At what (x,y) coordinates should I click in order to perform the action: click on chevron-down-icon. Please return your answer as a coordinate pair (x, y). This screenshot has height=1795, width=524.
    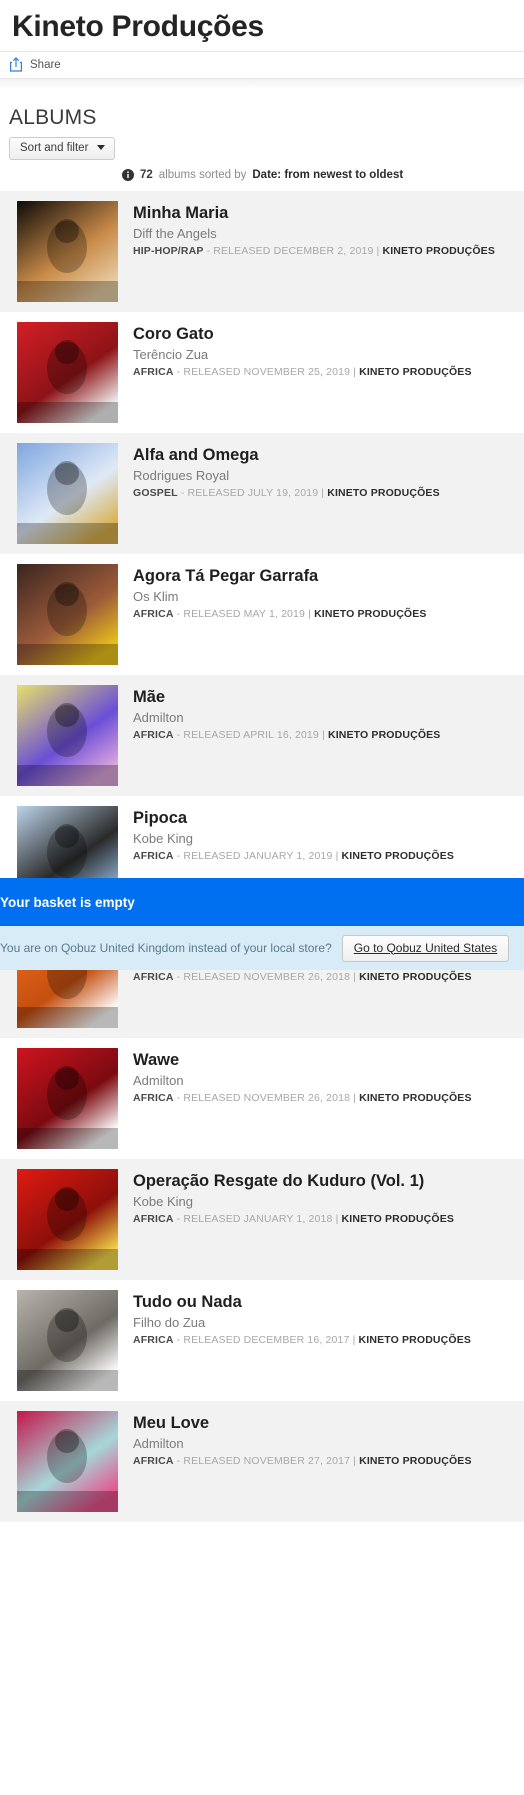
    Looking at the image, I should click on (101, 148).